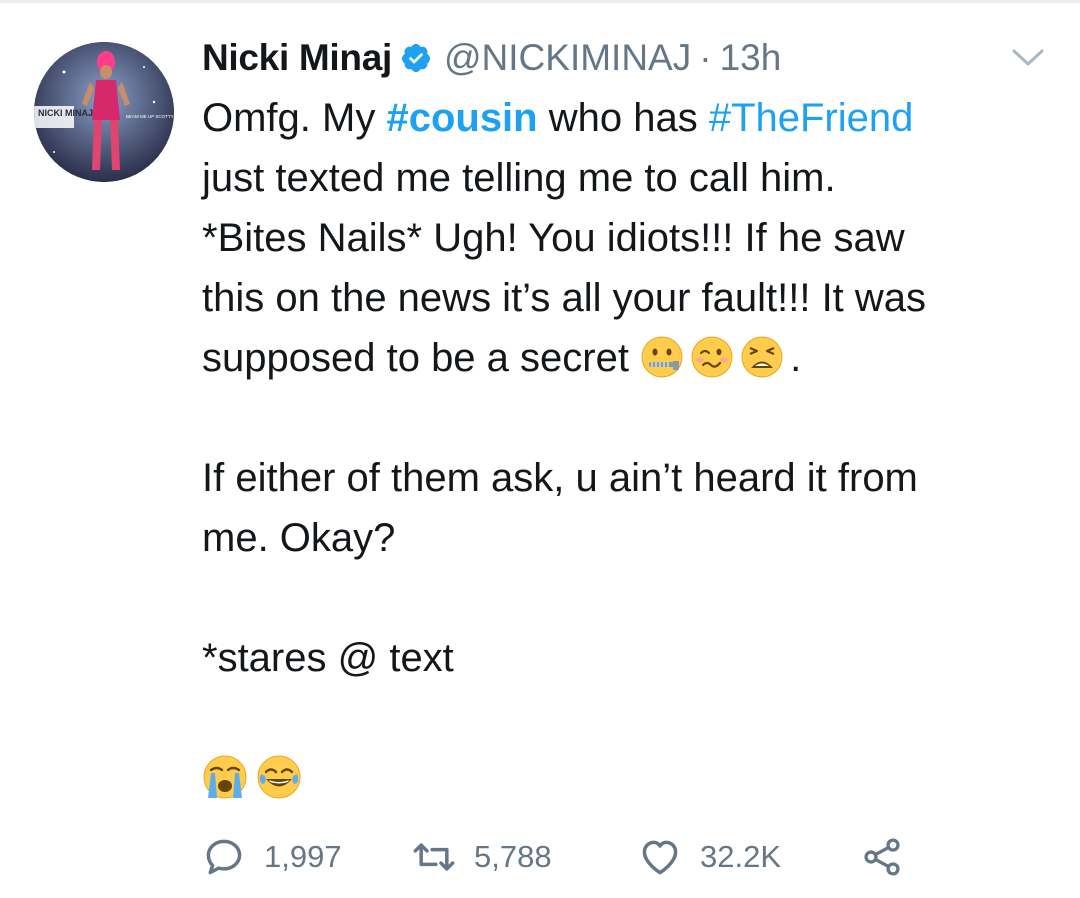 This screenshot has height=898, width=1080. Describe the element at coordinates (294, 118) in the screenshot. I see `tweet-text-segment: Omfg. My` at that location.